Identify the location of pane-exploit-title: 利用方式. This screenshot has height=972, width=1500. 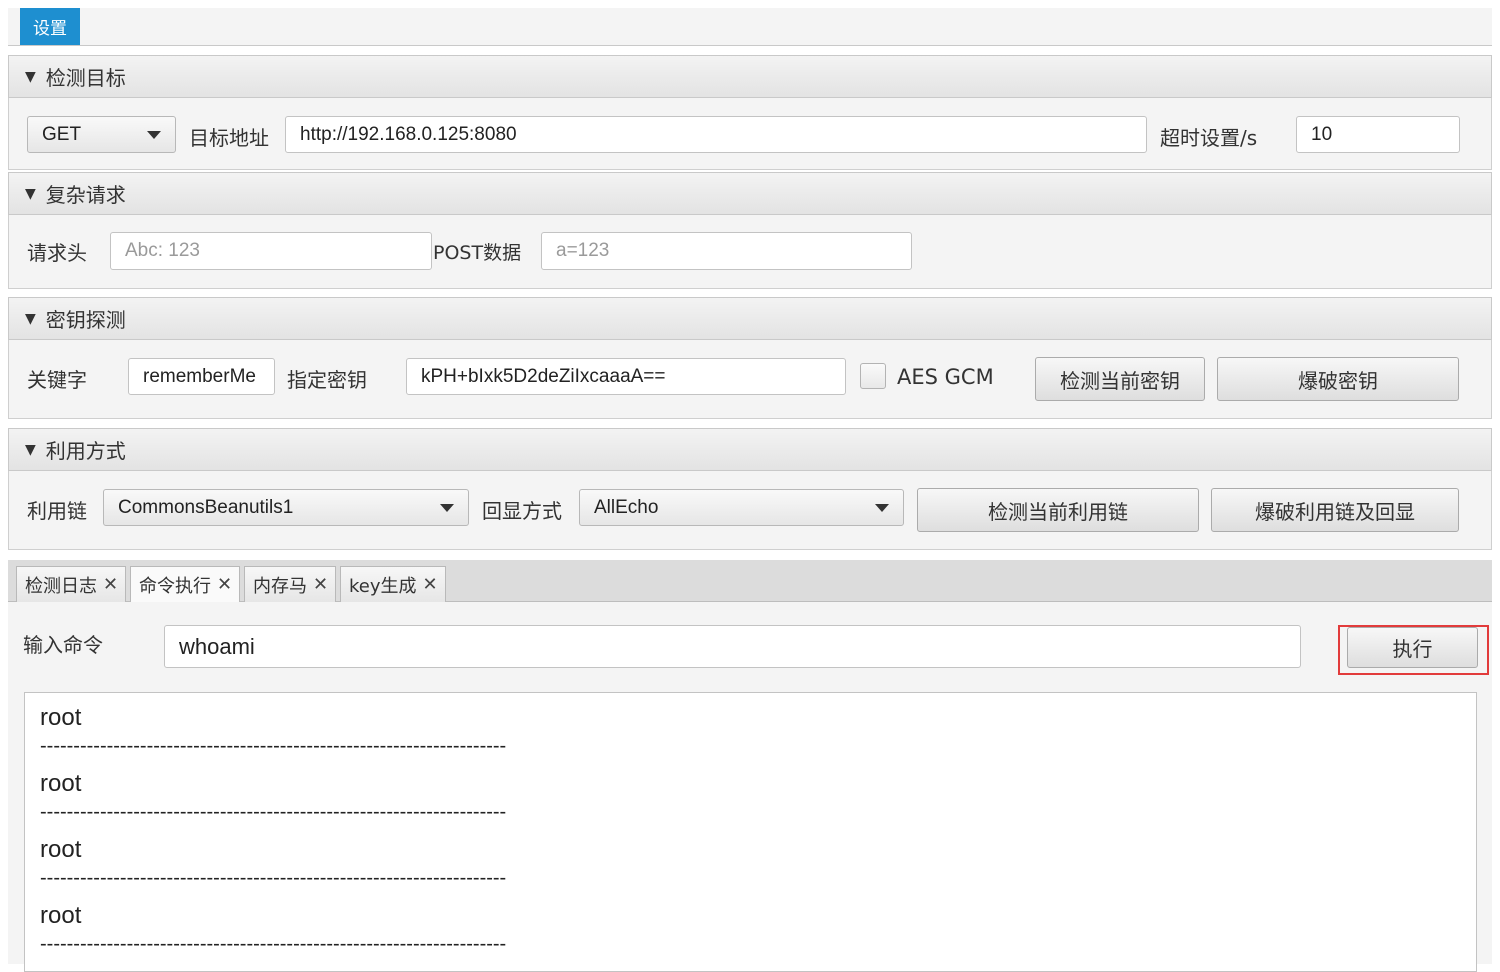
(85, 451).